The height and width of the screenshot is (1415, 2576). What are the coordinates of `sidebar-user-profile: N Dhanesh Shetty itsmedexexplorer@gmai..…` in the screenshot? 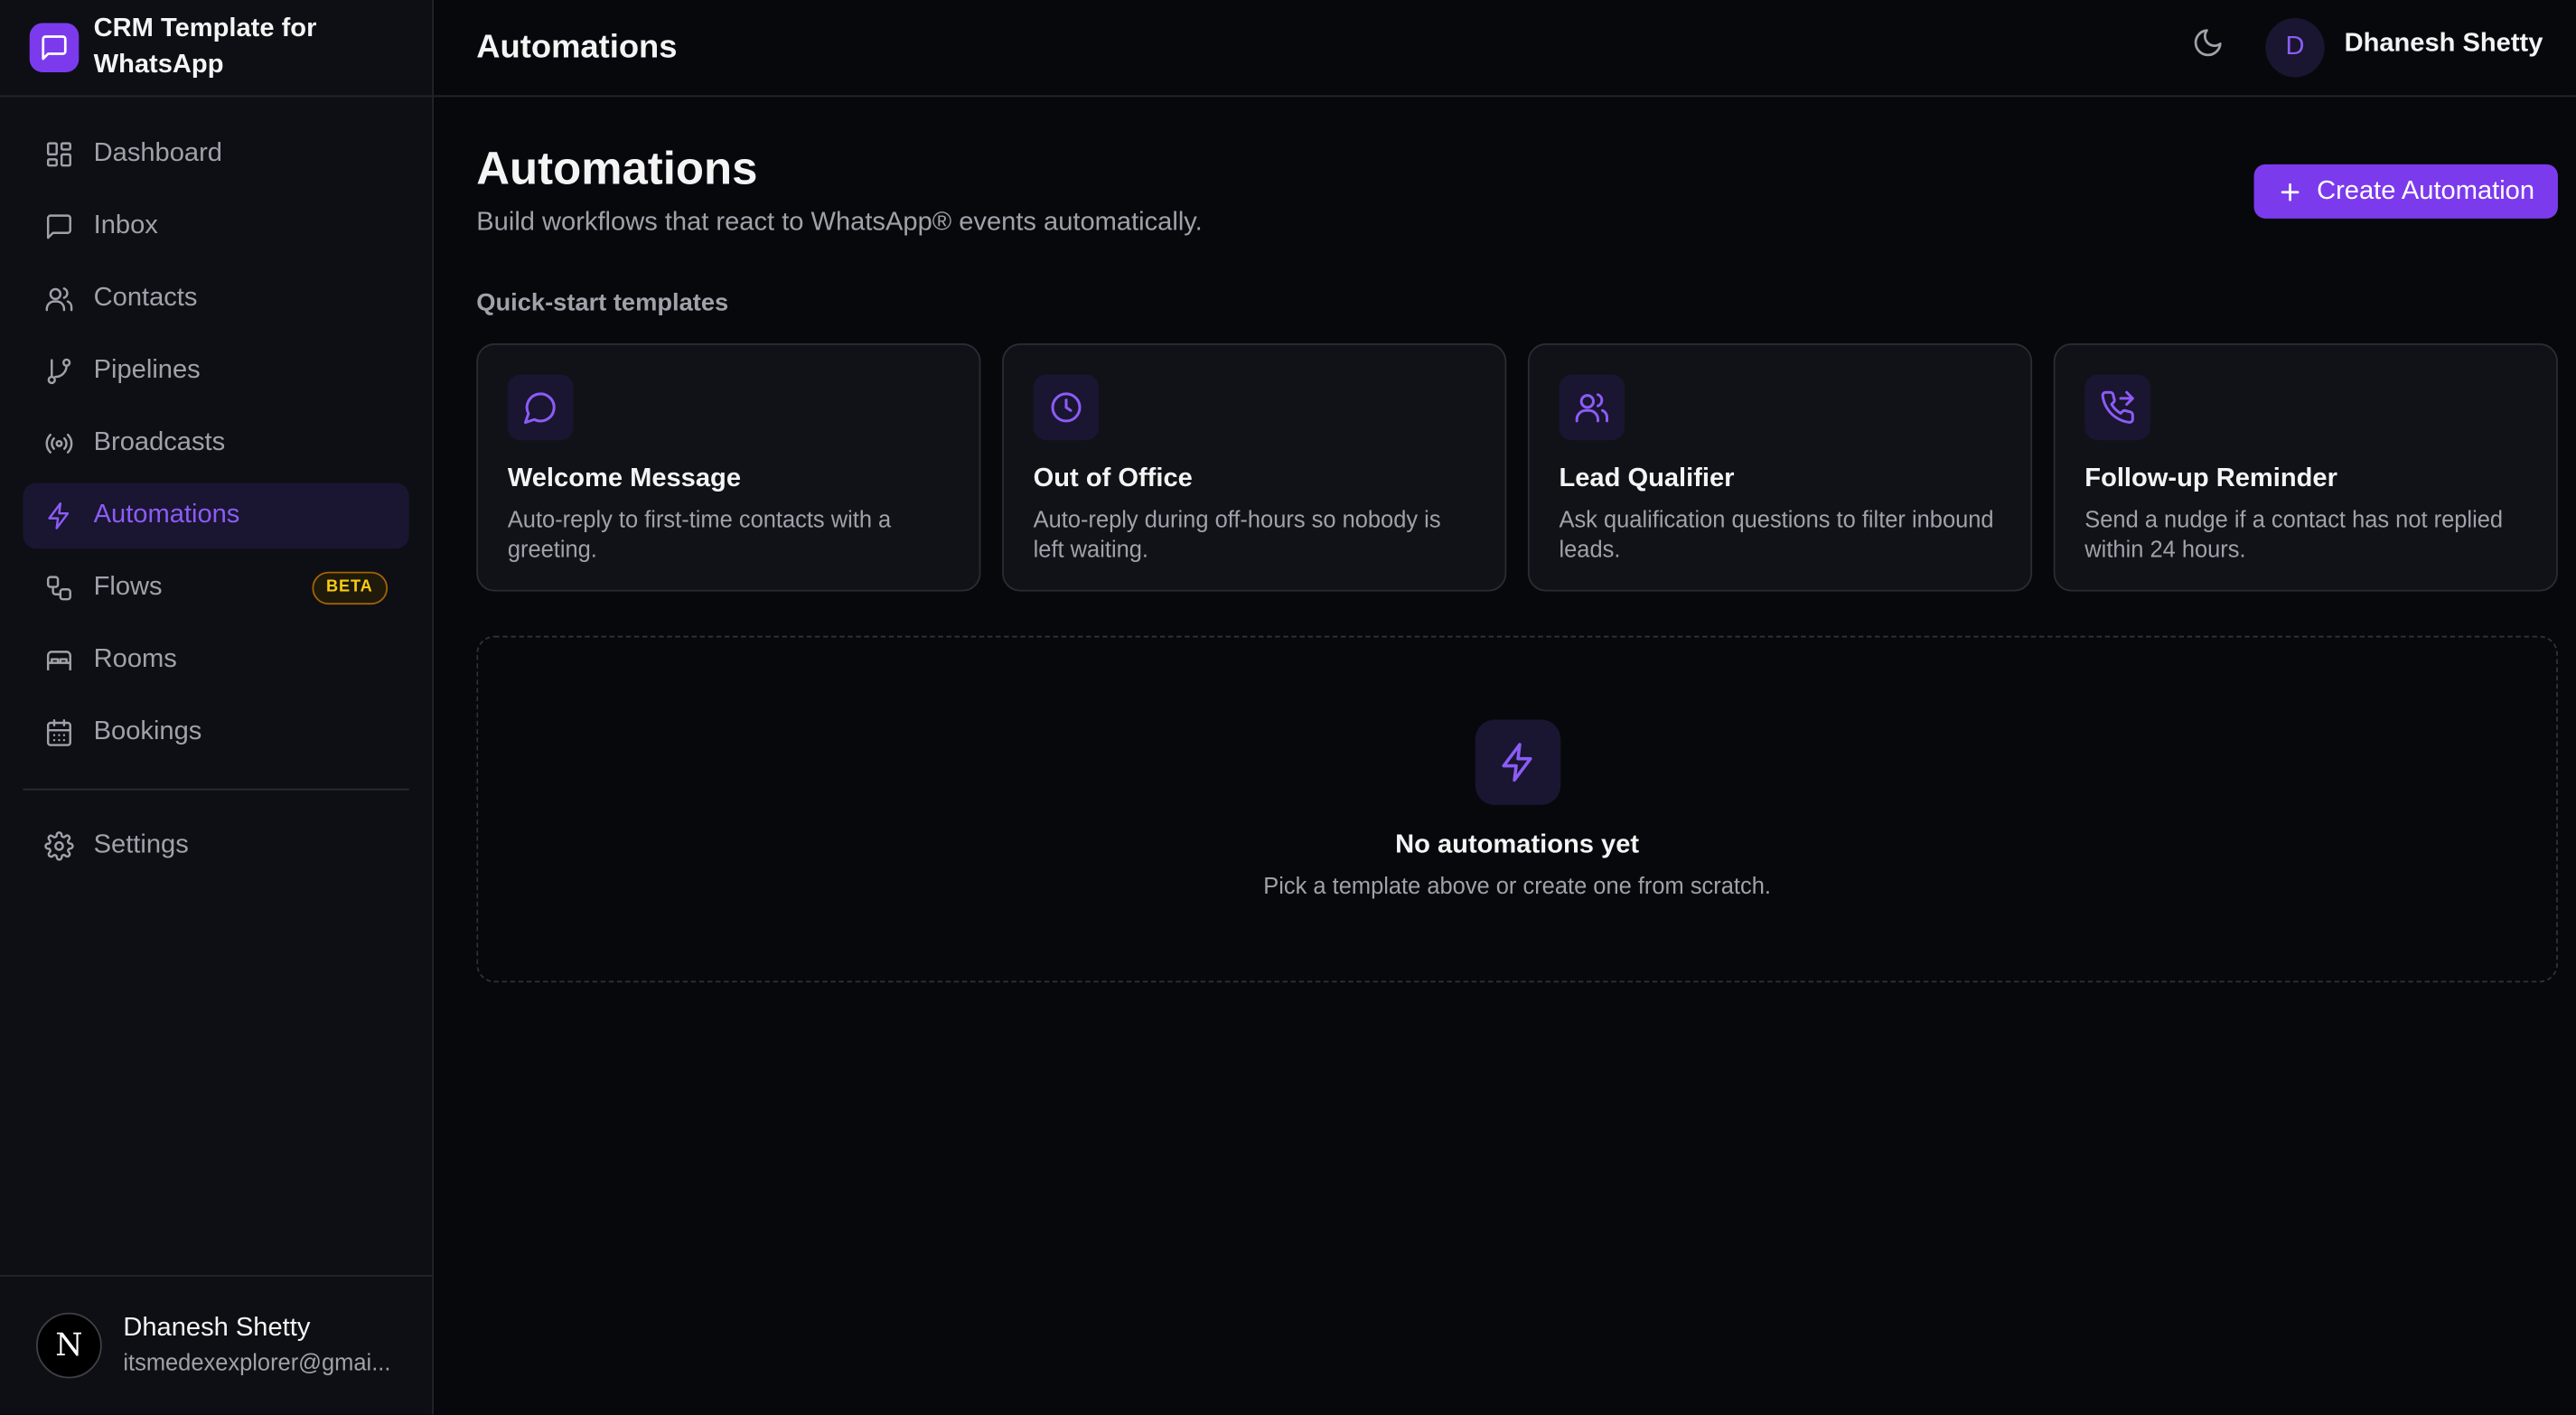 It's located at (216, 1344).